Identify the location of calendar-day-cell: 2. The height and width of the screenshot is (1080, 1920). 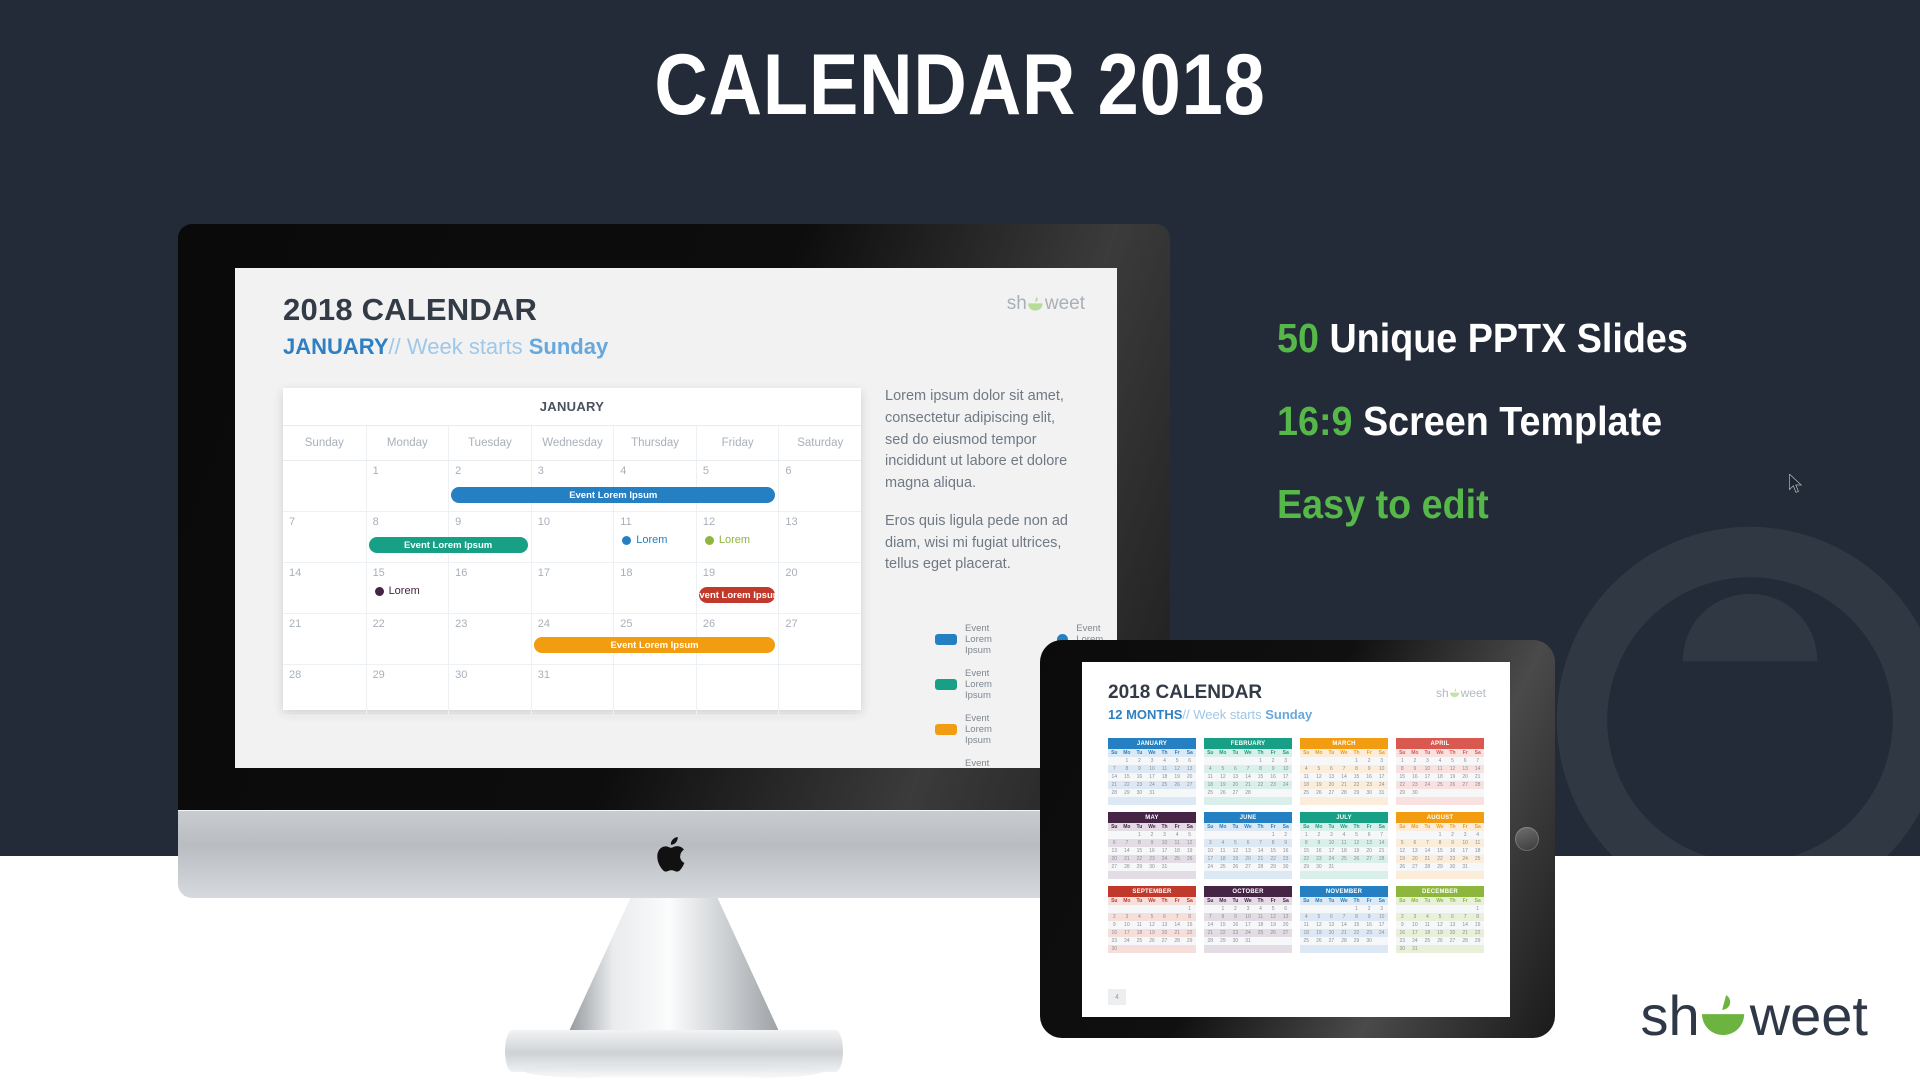
(489, 486).